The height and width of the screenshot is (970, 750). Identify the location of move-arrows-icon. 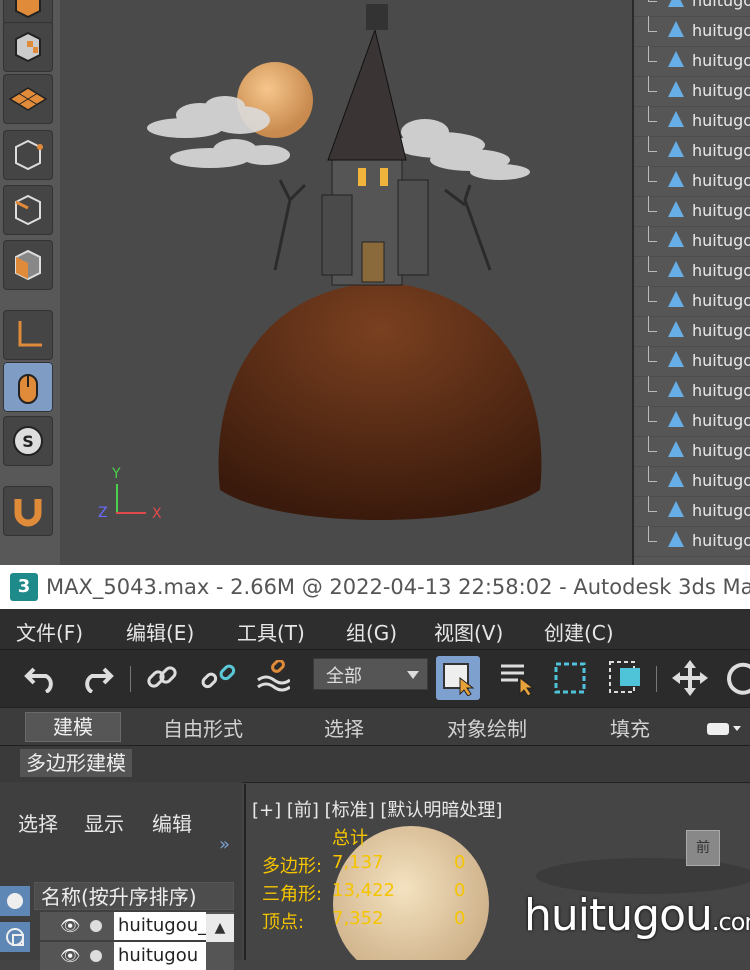
(690, 678).